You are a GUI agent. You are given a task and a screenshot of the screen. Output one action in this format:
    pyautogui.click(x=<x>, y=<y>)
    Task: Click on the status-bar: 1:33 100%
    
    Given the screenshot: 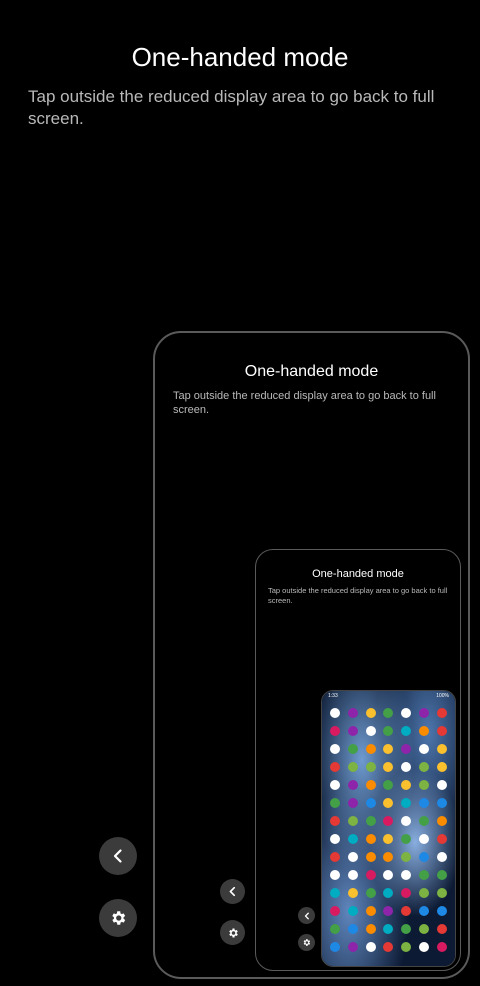 What is the action you would take?
    pyautogui.click(x=388, y=696)
    